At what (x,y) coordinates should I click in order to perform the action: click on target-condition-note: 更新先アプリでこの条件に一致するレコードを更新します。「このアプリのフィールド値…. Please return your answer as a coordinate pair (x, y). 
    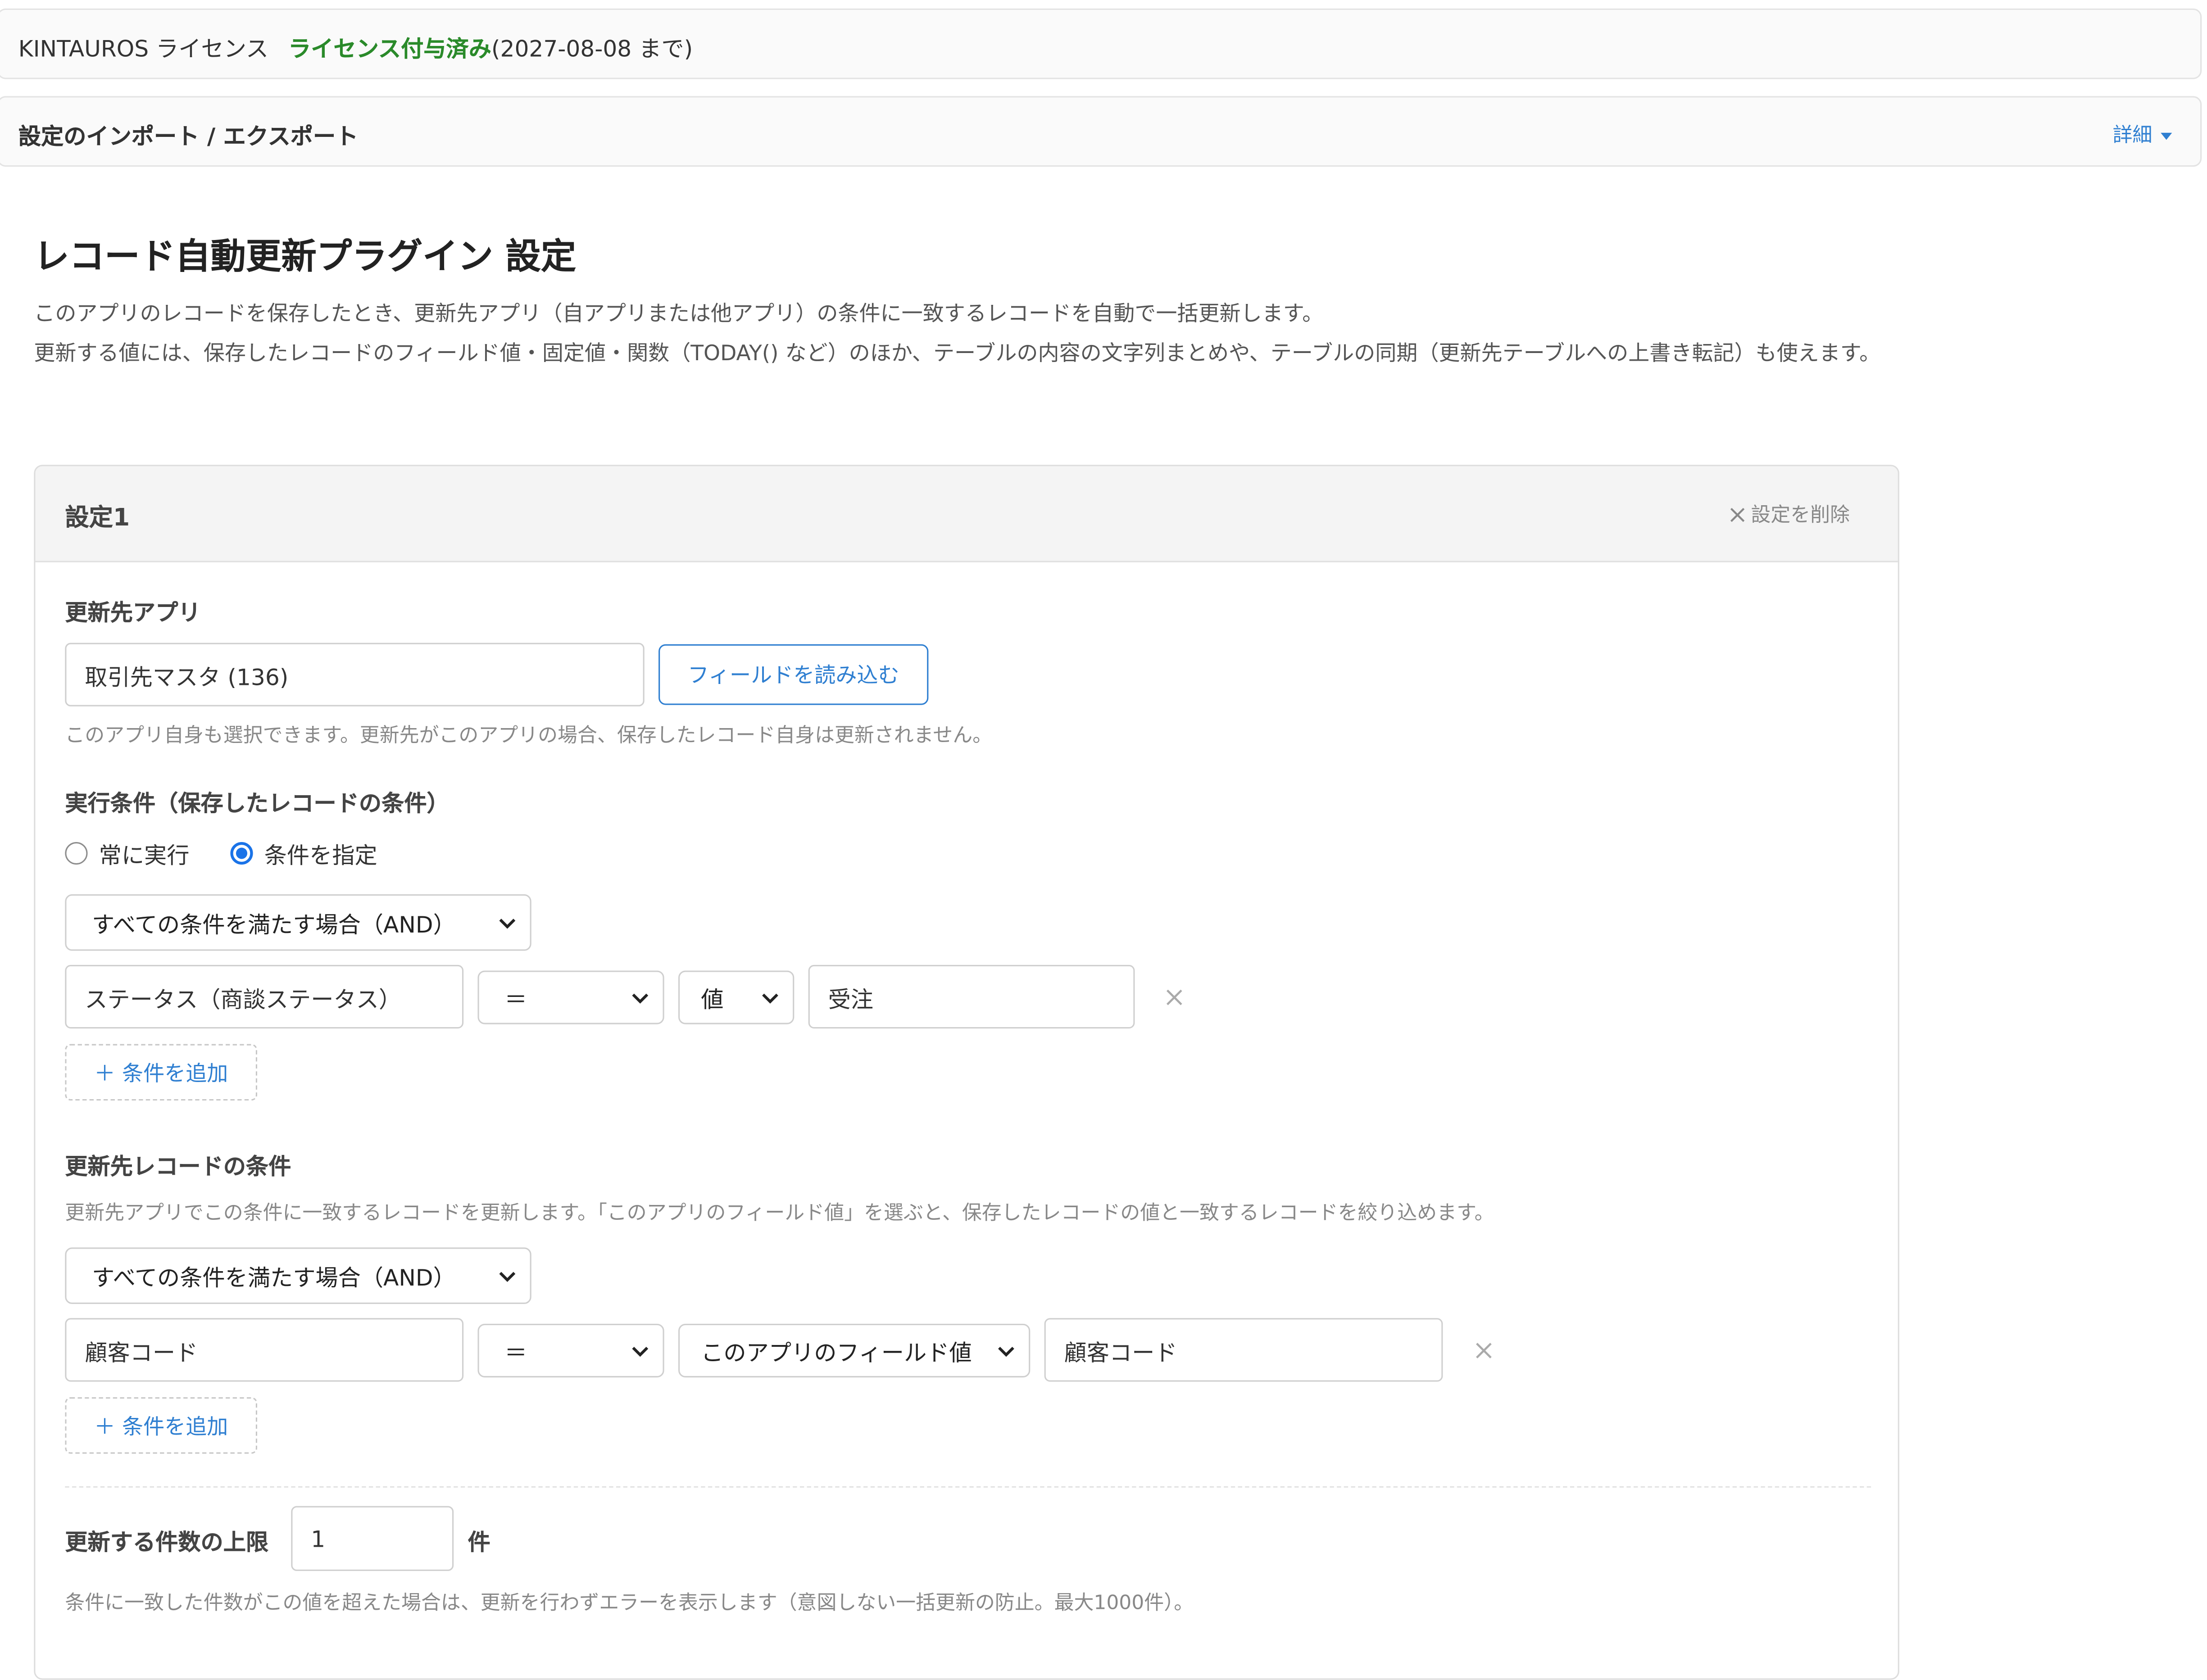
    Looking at the image, I should click on (779, 1213).